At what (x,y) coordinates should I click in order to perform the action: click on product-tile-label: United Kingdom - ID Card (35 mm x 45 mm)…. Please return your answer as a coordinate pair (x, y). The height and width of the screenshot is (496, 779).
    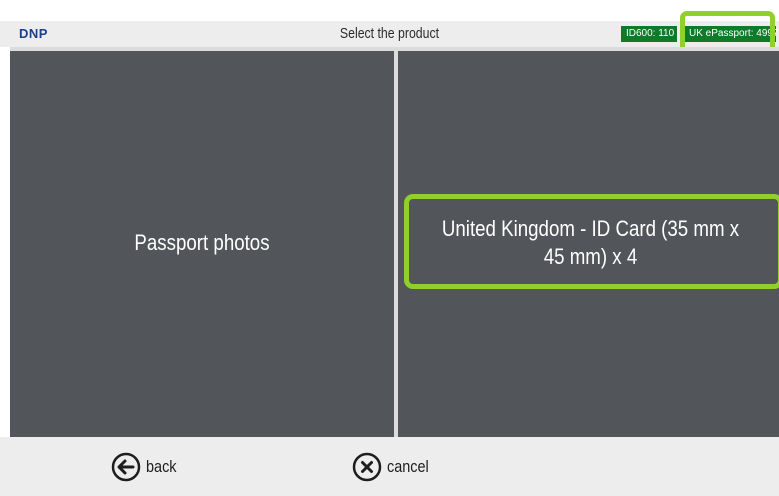
    Looking at the image, I should click on (590, 242).